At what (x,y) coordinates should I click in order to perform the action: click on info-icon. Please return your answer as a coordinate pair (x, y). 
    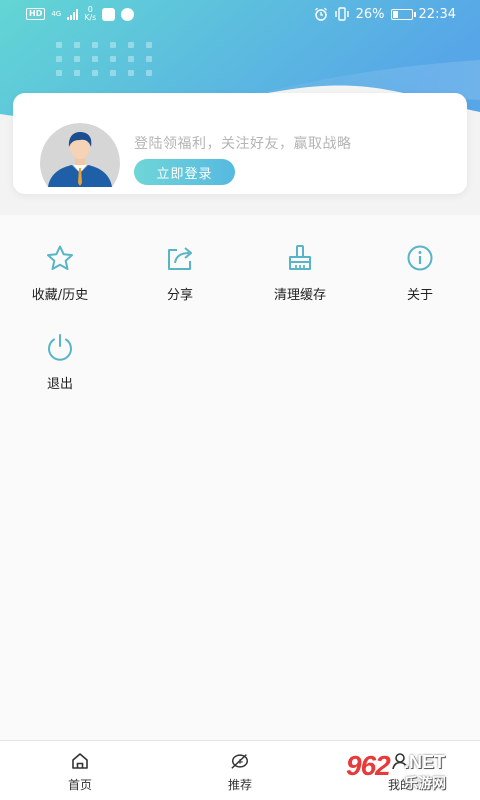
    Looking at the image, I should click on (420, 258).